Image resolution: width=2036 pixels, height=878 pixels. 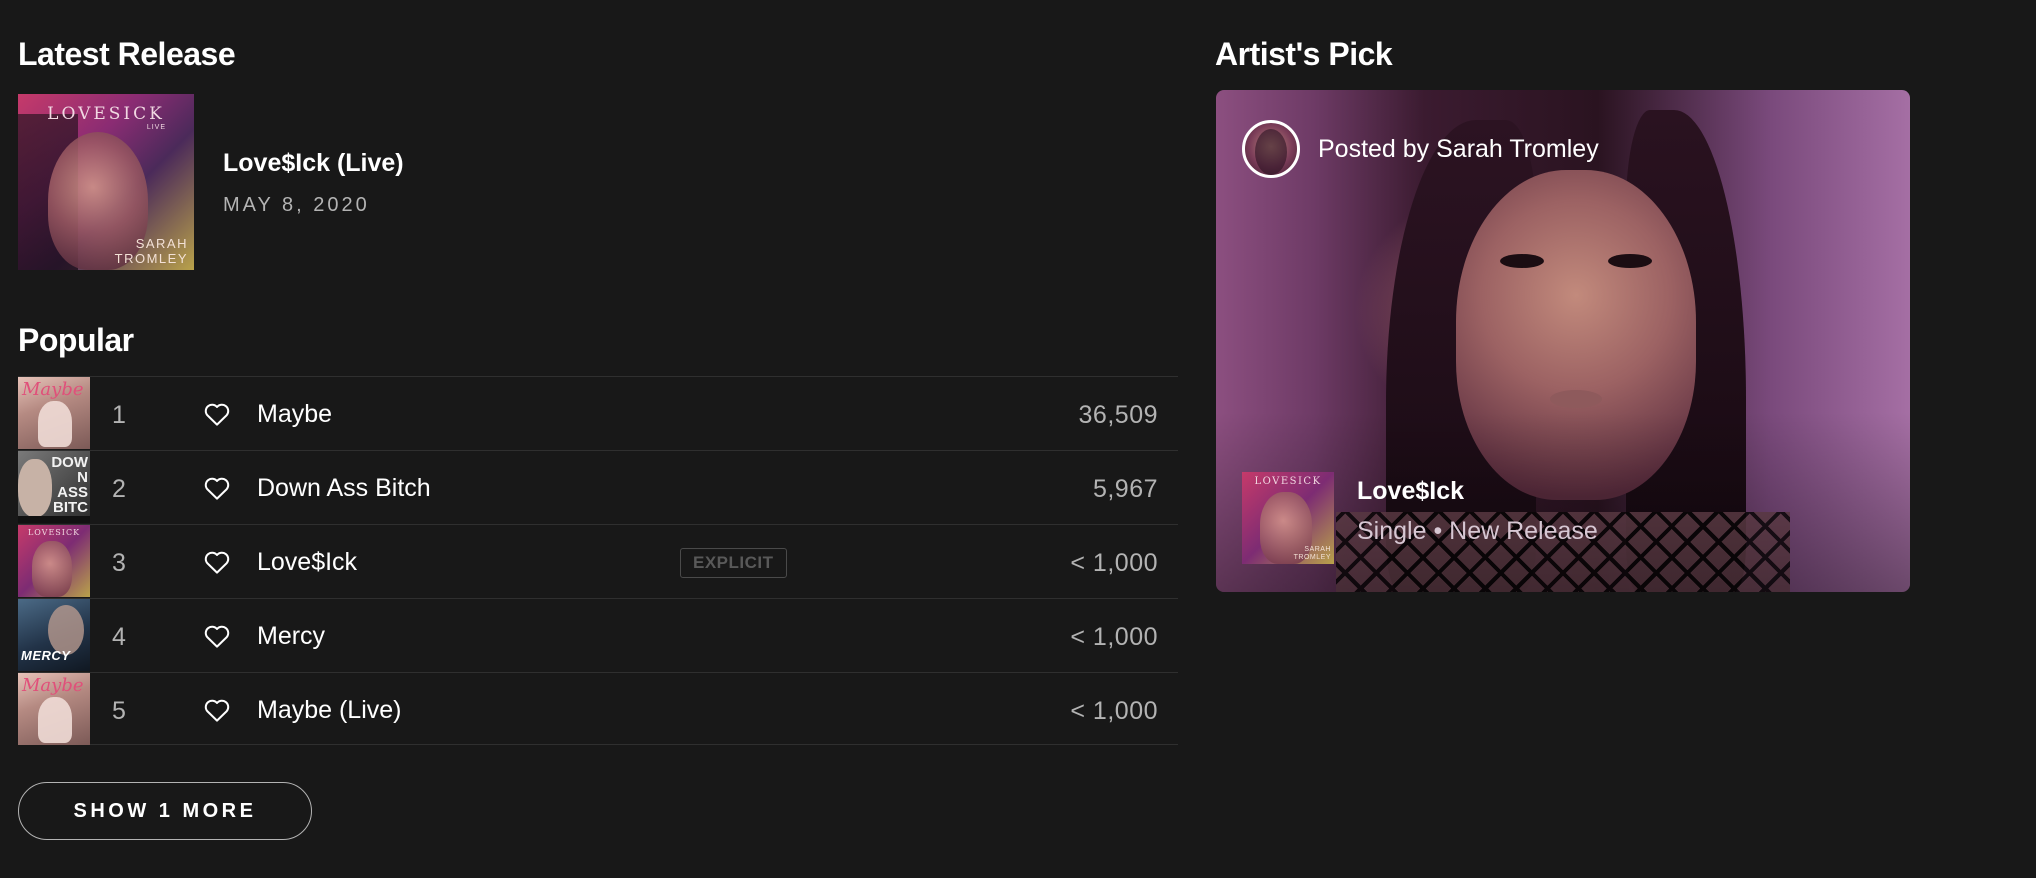 I want to click on avatar, so click(x=1271, y=149).